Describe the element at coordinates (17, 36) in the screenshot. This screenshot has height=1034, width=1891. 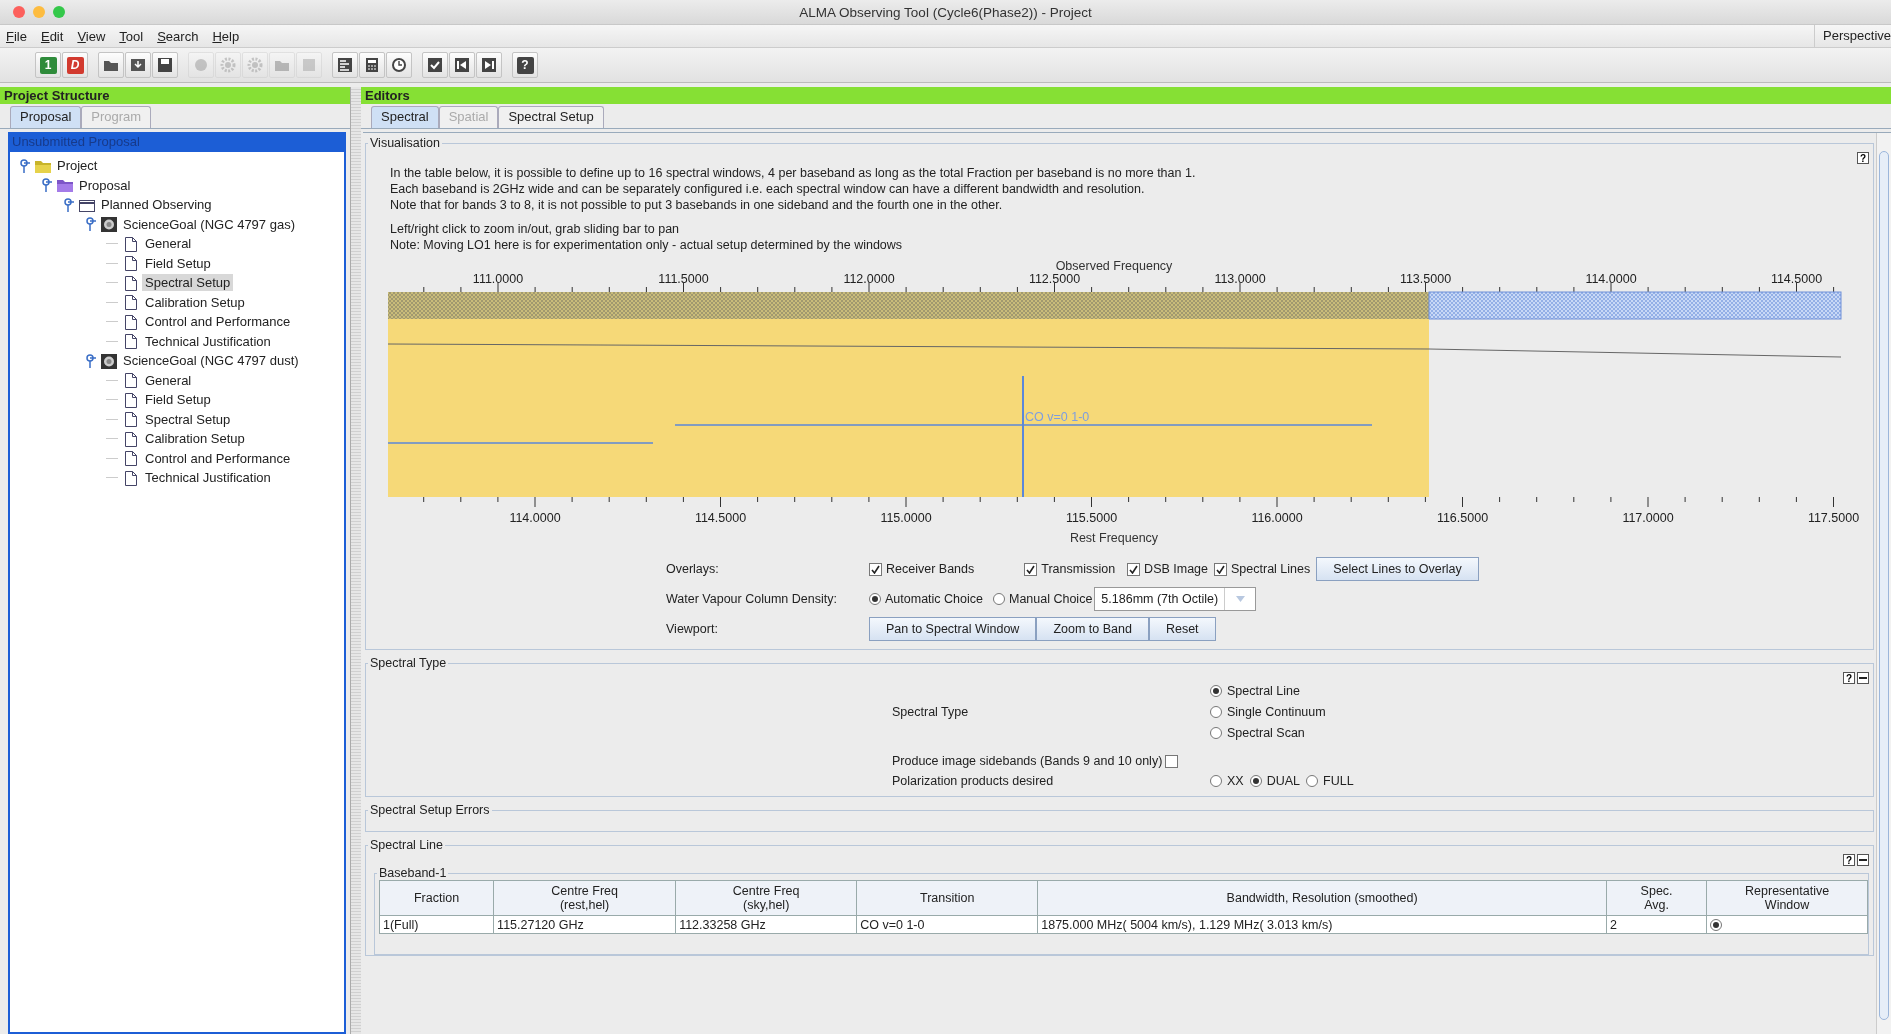
I see `menu-item: File` at that location.